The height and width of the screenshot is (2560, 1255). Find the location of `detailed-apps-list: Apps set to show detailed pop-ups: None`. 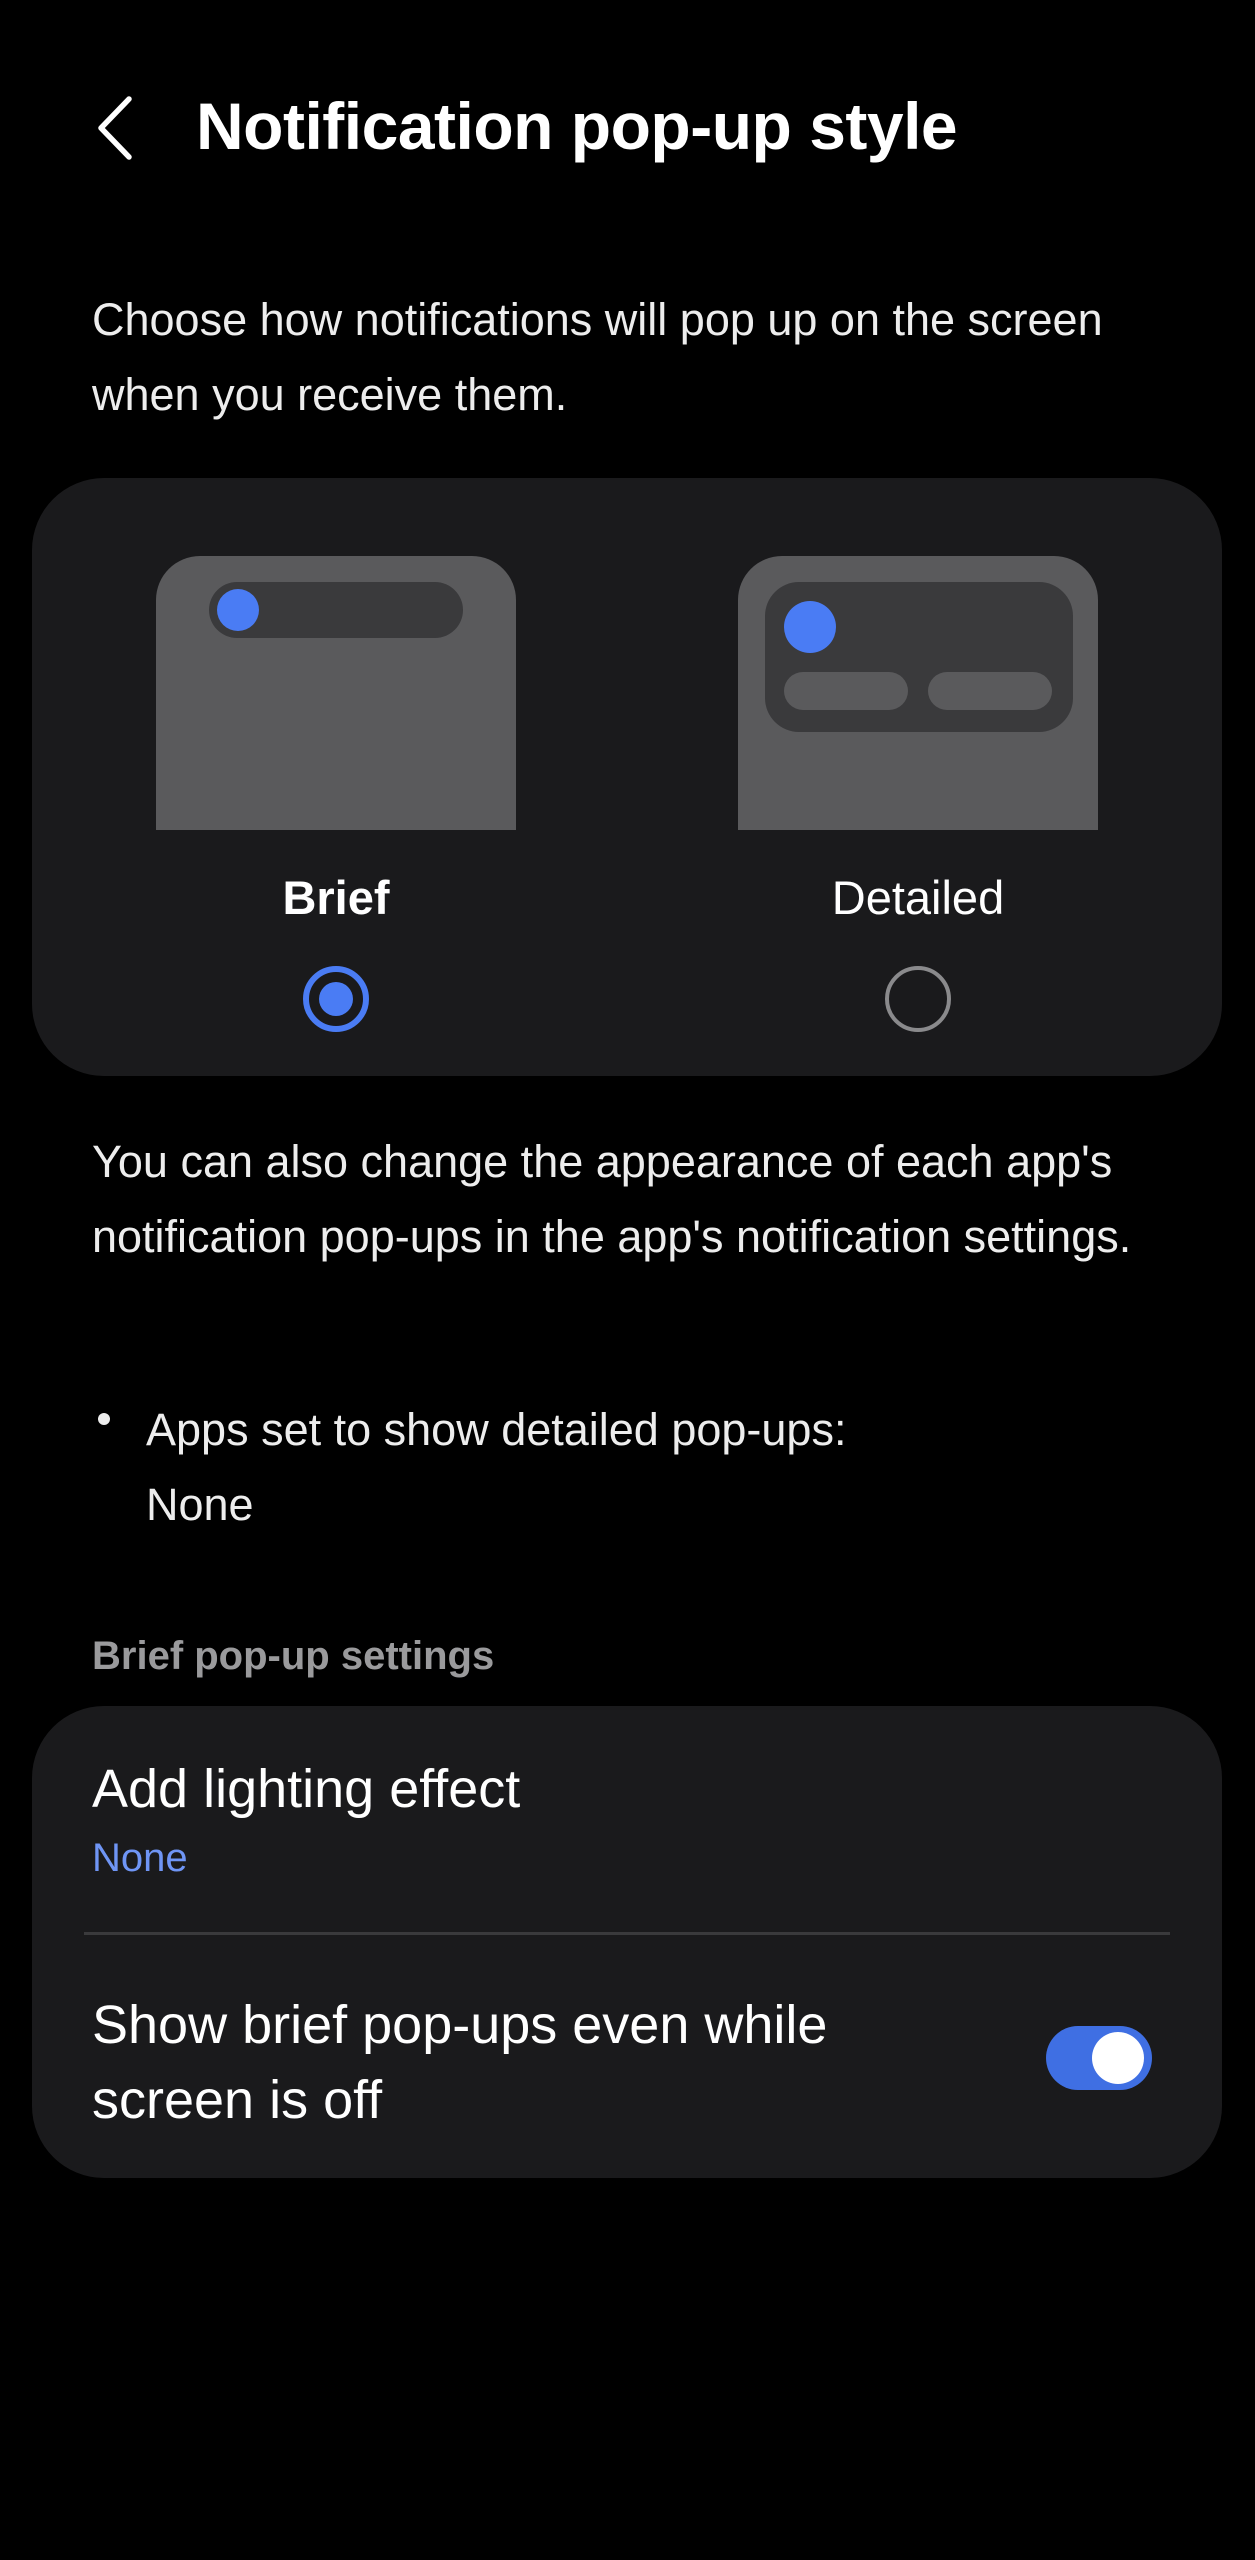

detailed-apps-list: Apps set to show detailed pop-ups: None is located at coordinates (646, 1467).